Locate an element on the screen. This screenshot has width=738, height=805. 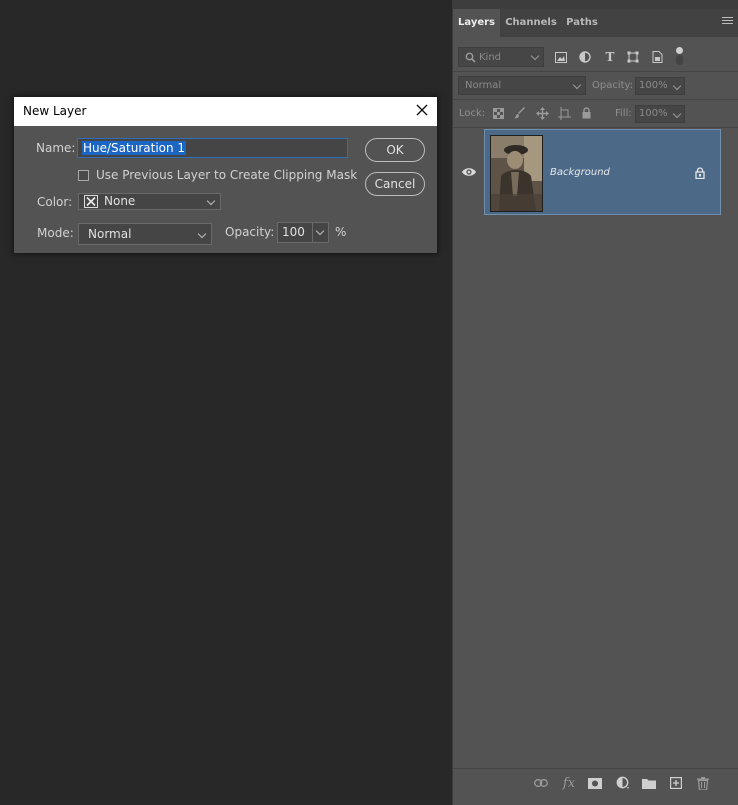
panel-tab-bar: Layers Channels Paths is located at coordinates (595, 23).